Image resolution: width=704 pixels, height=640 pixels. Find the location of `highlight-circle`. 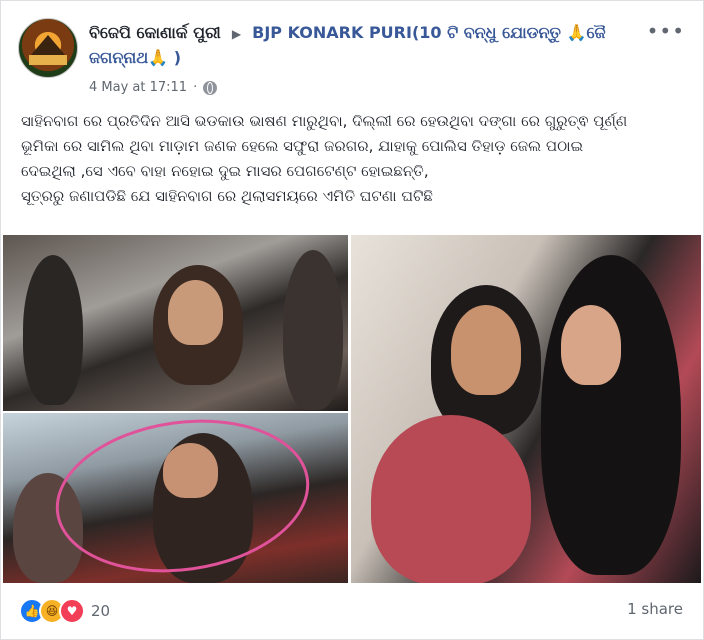

highlight-circle is located at coordinates (182, 498).